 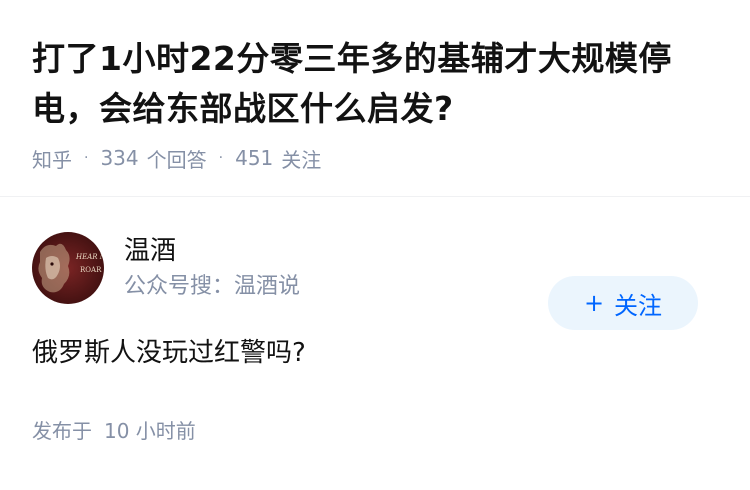 I want to click on publish-label: 发布于, so click(x=62, y=431).